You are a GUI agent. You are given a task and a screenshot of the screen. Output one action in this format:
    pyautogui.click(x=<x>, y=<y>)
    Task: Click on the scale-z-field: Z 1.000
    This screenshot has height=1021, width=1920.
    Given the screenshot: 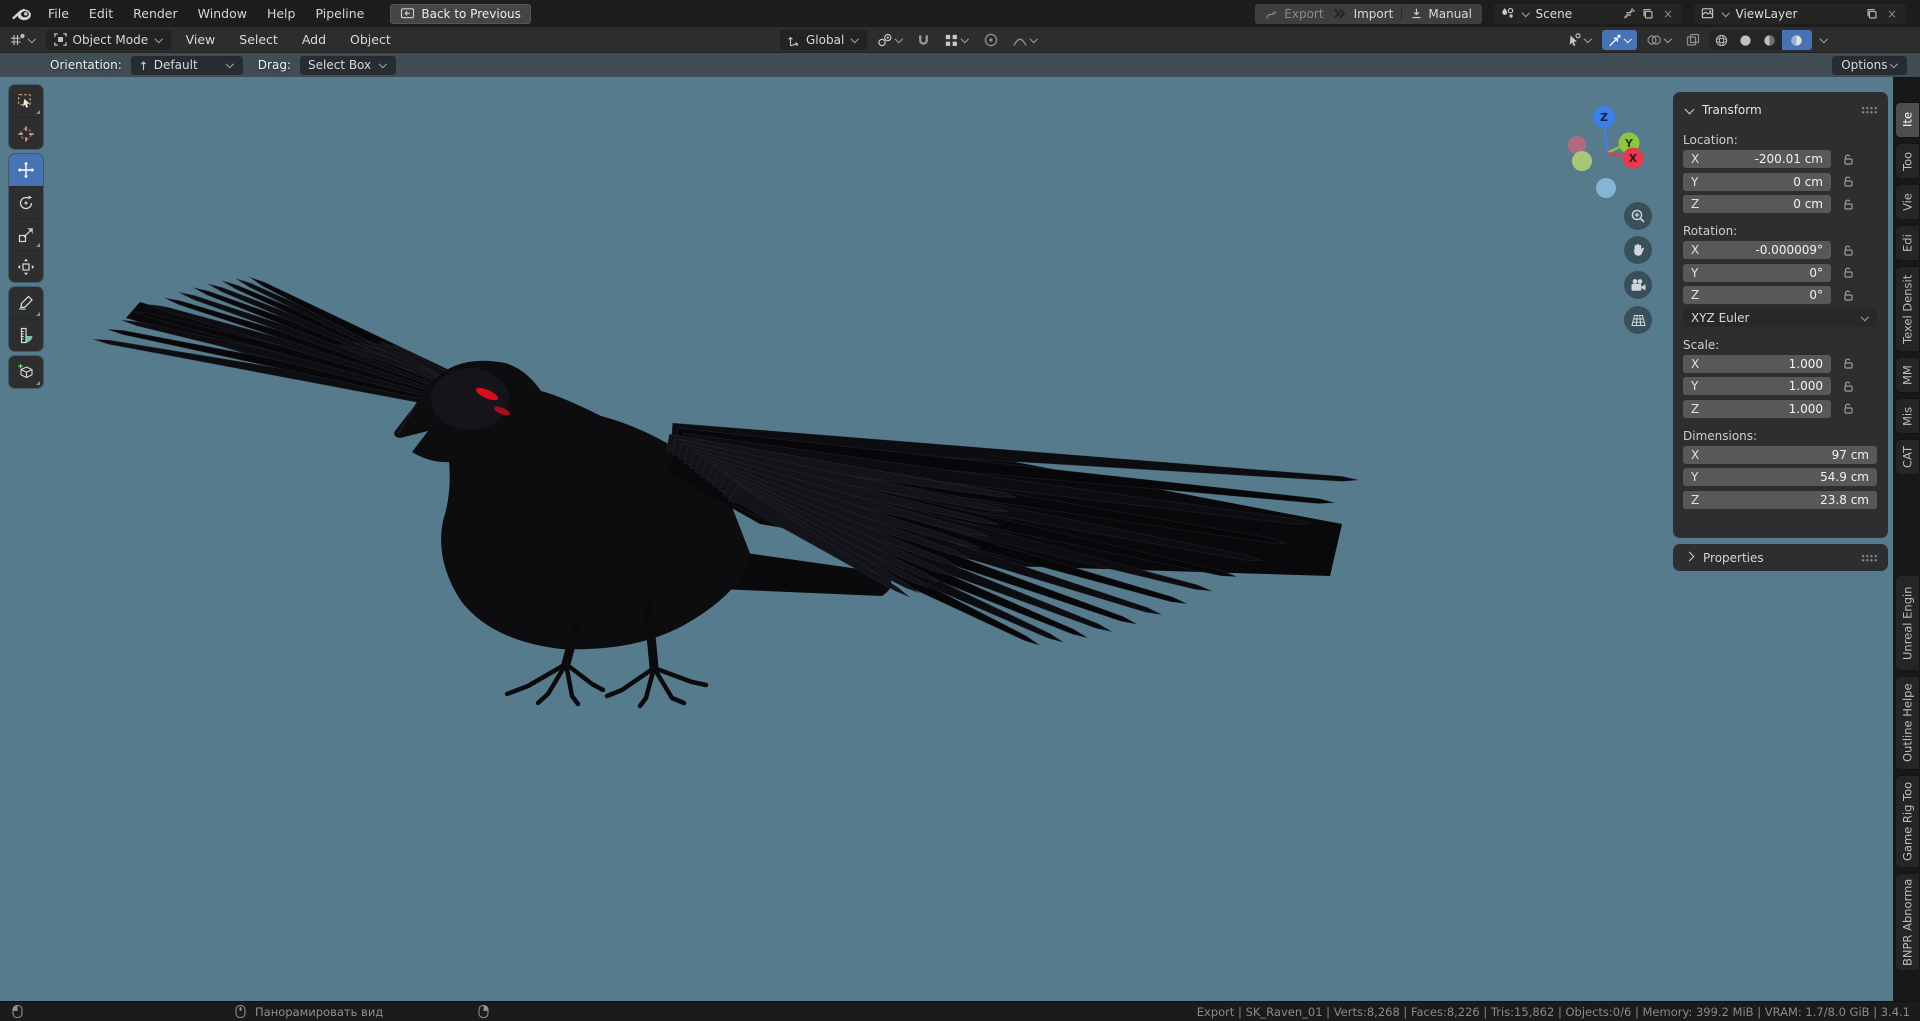 What is the action you would take?
    pyautogui.click(x=1757, y=408)
    